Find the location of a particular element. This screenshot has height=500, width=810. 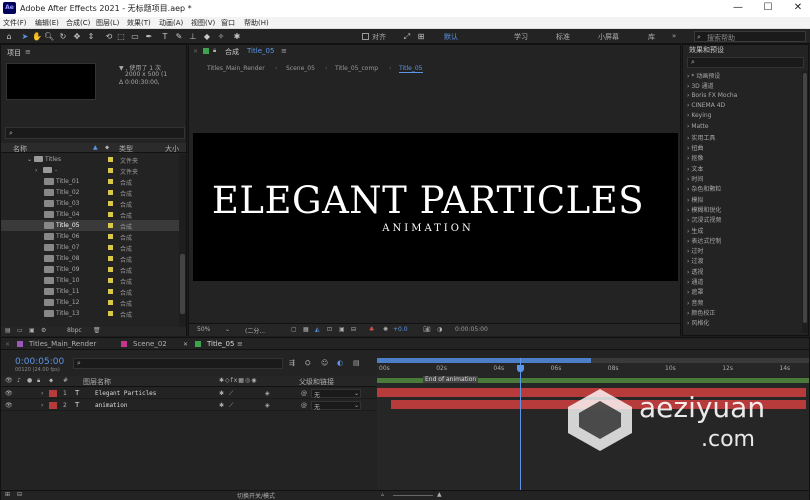

effect-category: › 遮罩 is located at coordinates (695, 292).